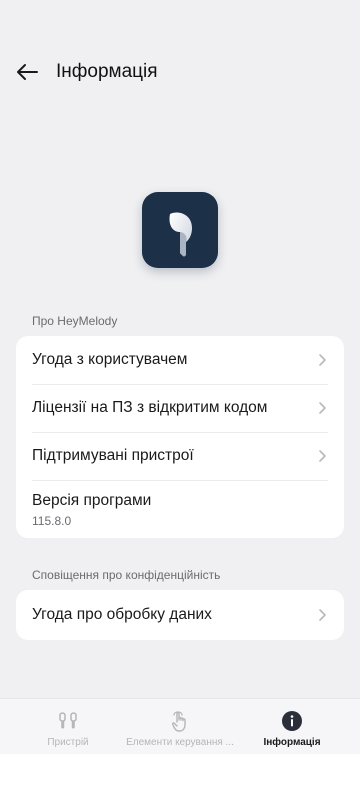  I want to click on data-processing-agreement-row: Угода про обробку даних, so click(180, 615).